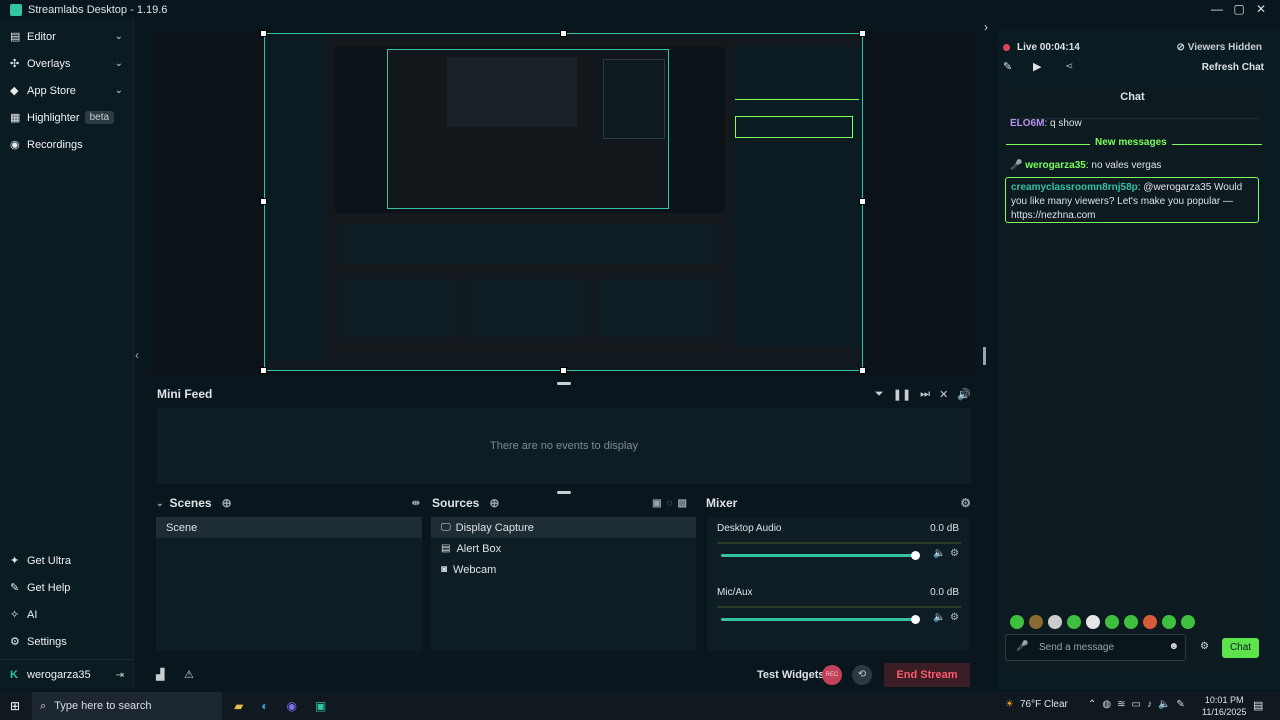 The width and height of the screenshot is (1280, 720). Describe the element at coordinates (289, 527) in the screenshot. I see `scene-item: Scene` at that location.